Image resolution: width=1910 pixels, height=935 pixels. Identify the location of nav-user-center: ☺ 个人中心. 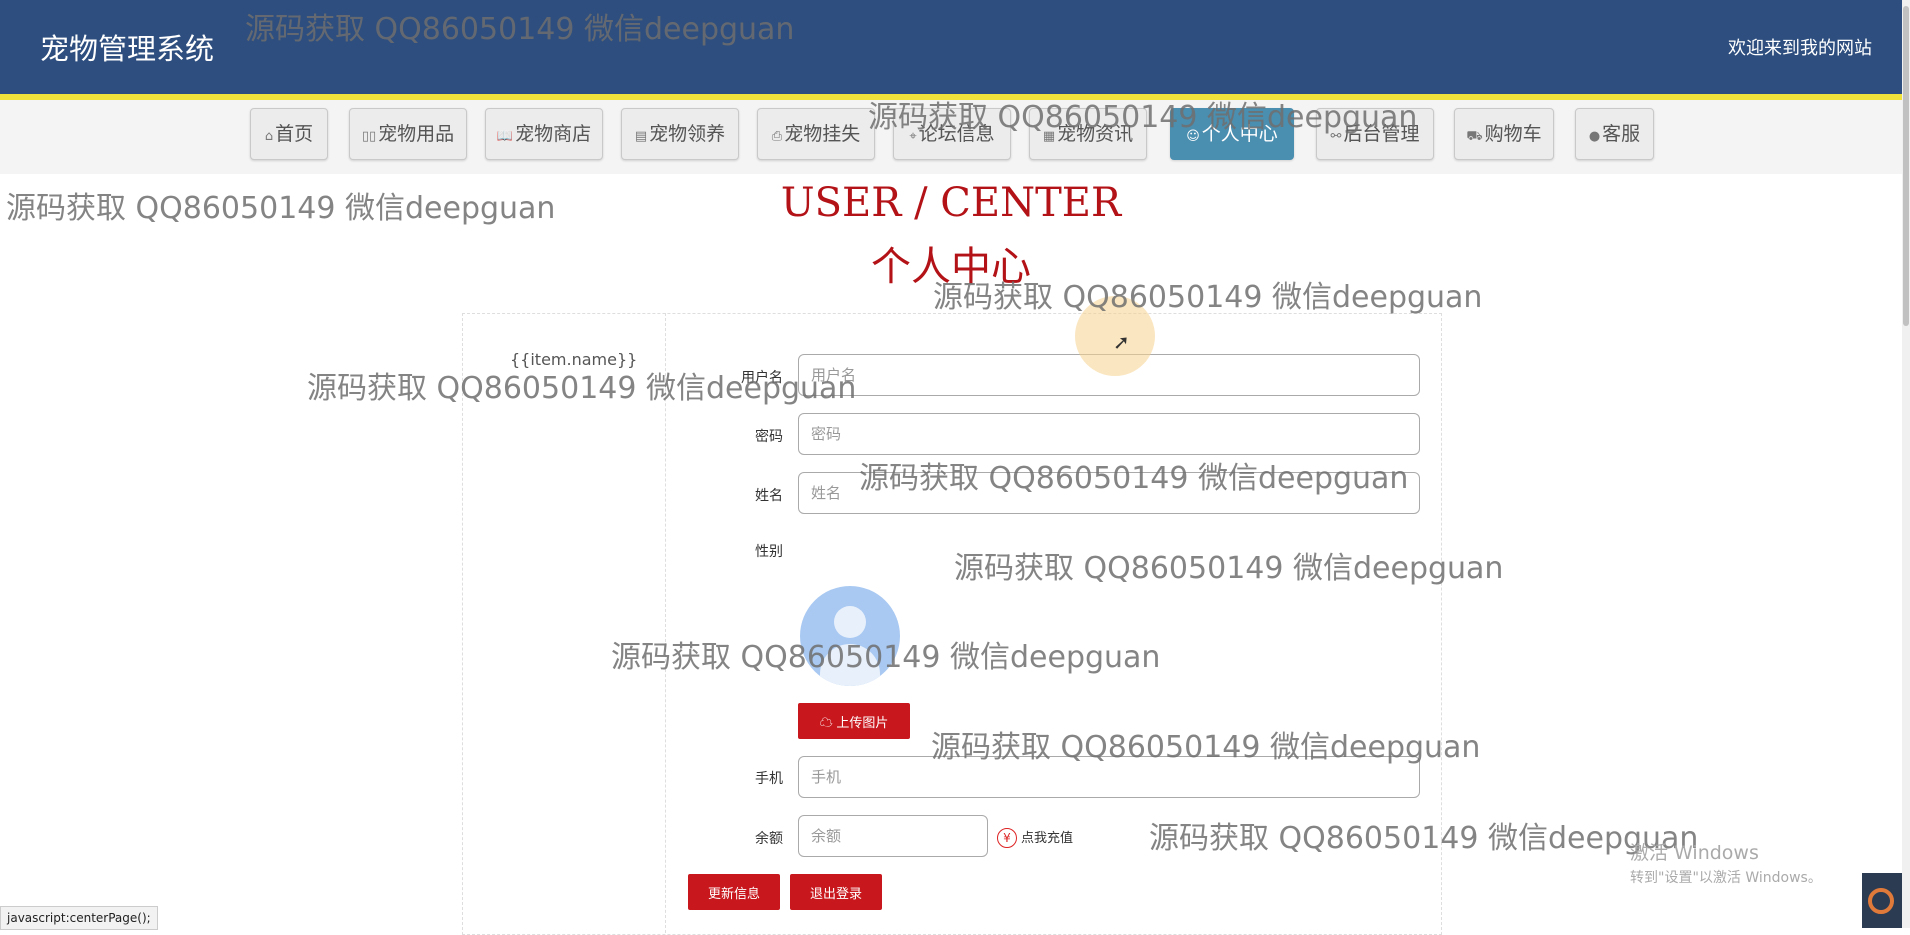
(1232, 134).